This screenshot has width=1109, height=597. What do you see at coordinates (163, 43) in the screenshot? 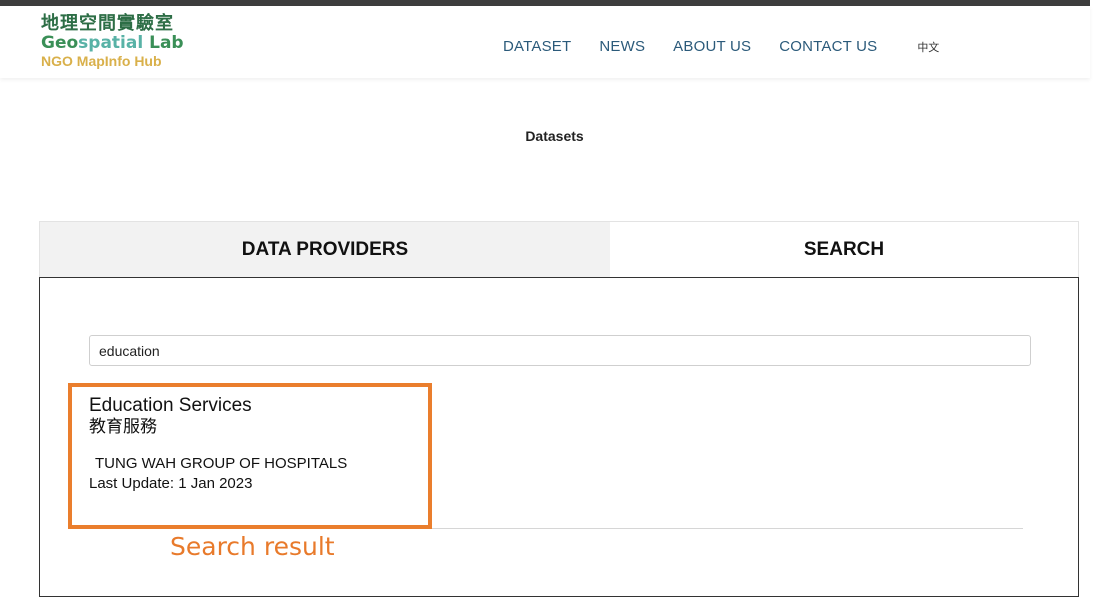
I see `logo-title-en-lab: Lab` at bounding box center [163, 43].